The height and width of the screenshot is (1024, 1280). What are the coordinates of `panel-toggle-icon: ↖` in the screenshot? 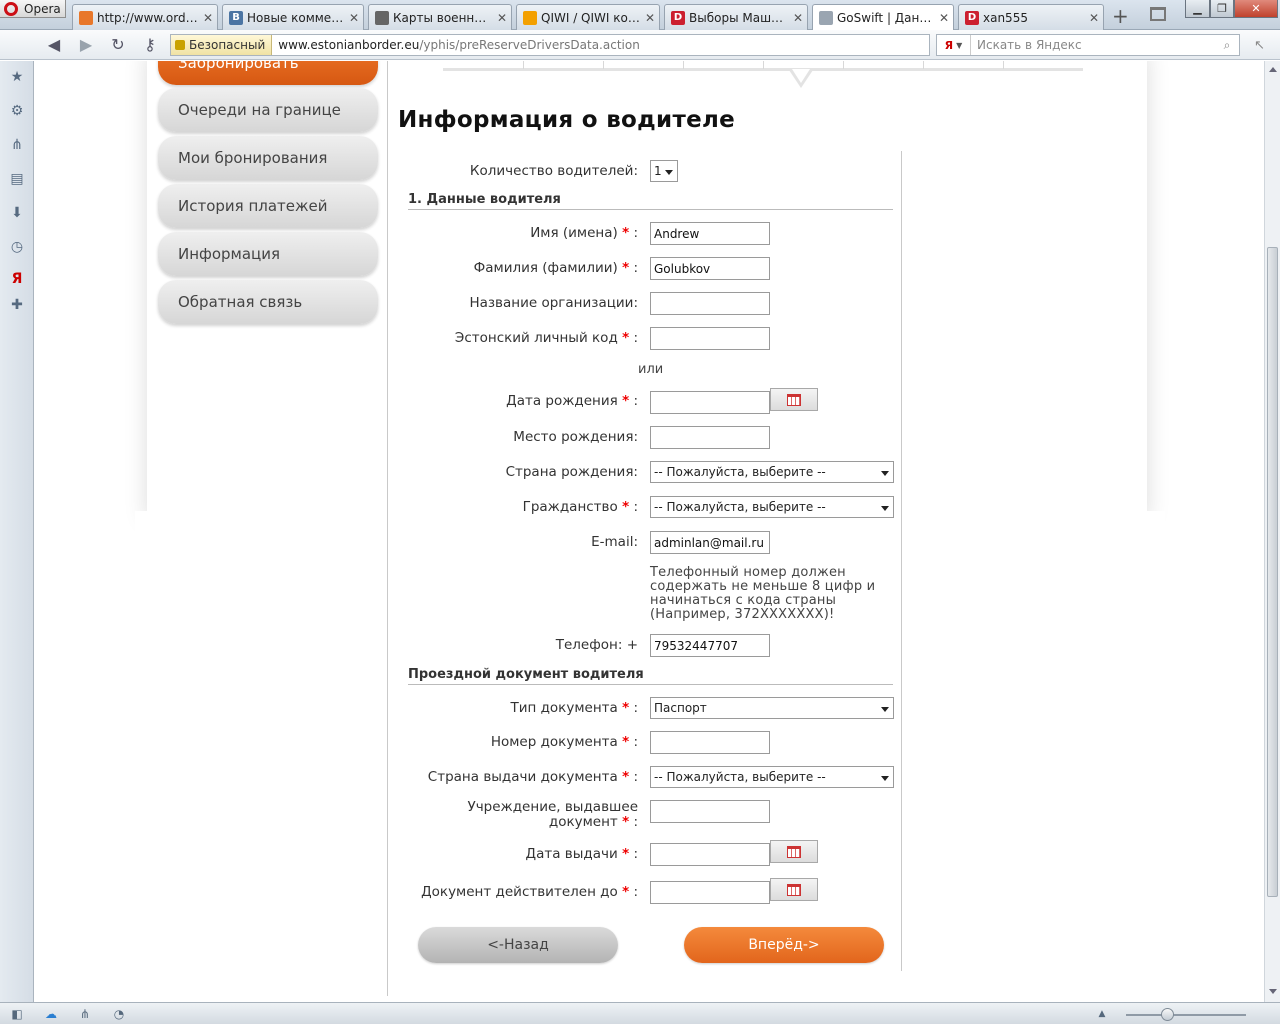 It's located at (1259, 45).